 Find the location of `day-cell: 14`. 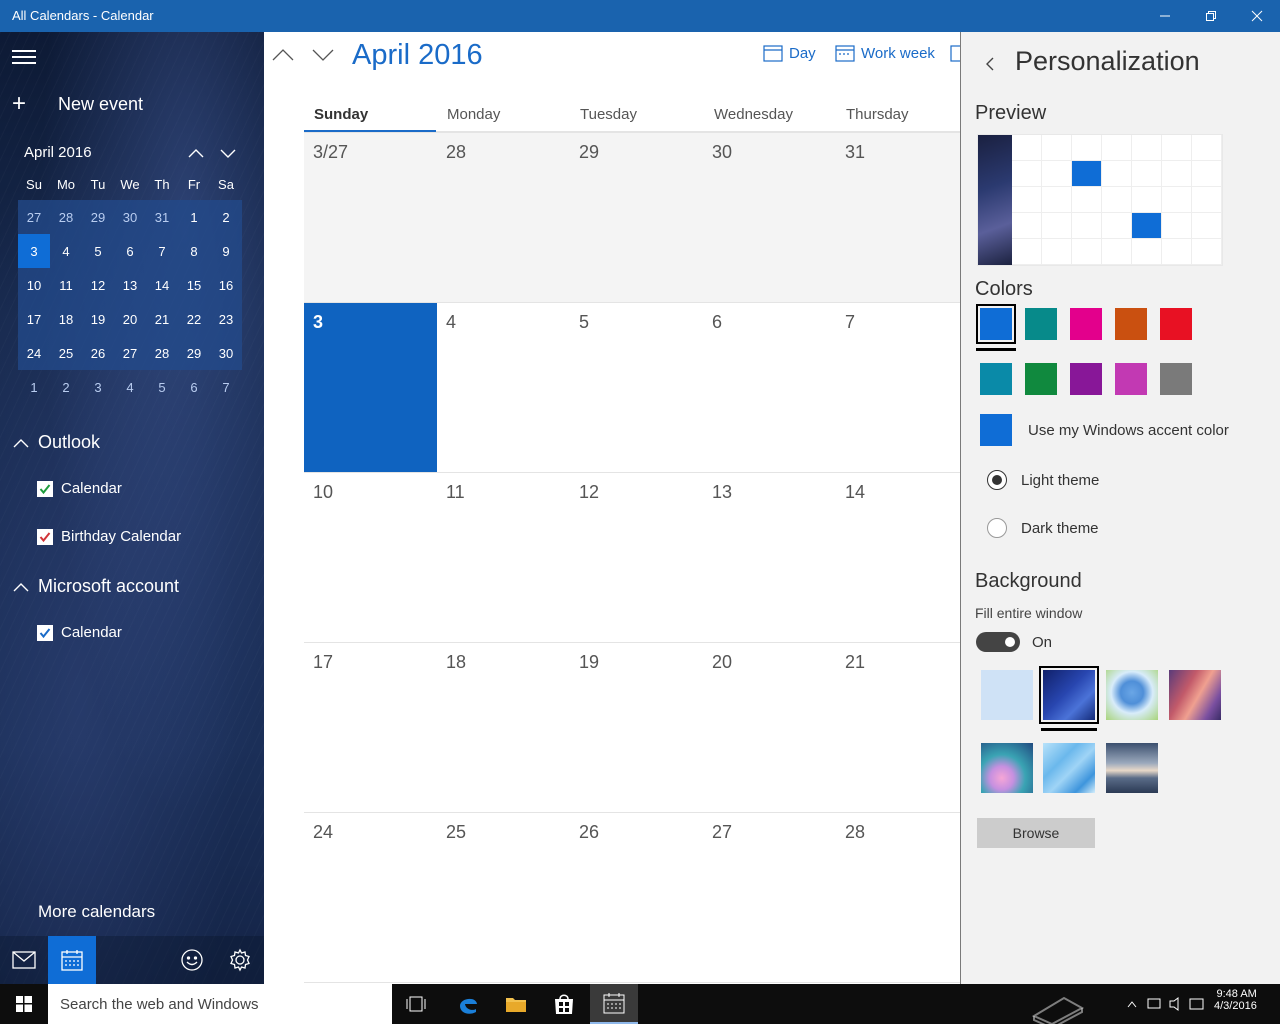

day-cell: 14 is located at coordinates (898, 557).